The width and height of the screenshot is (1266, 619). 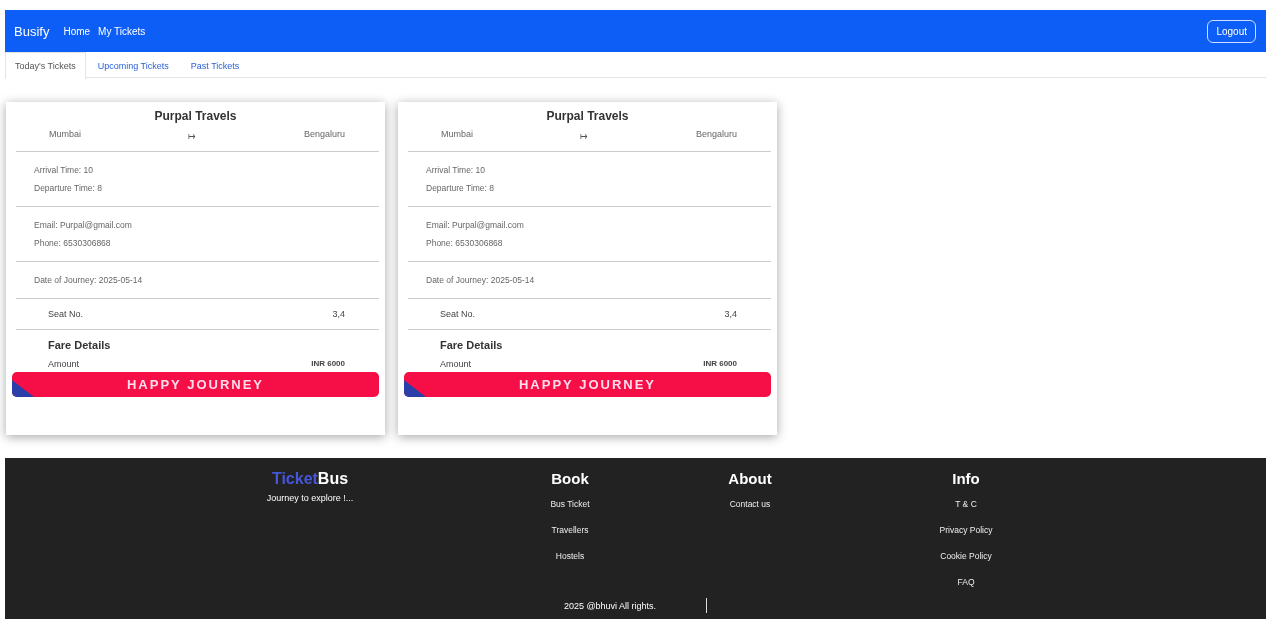 I want to click on footer-link: T & C, so click(x=966, y=504).